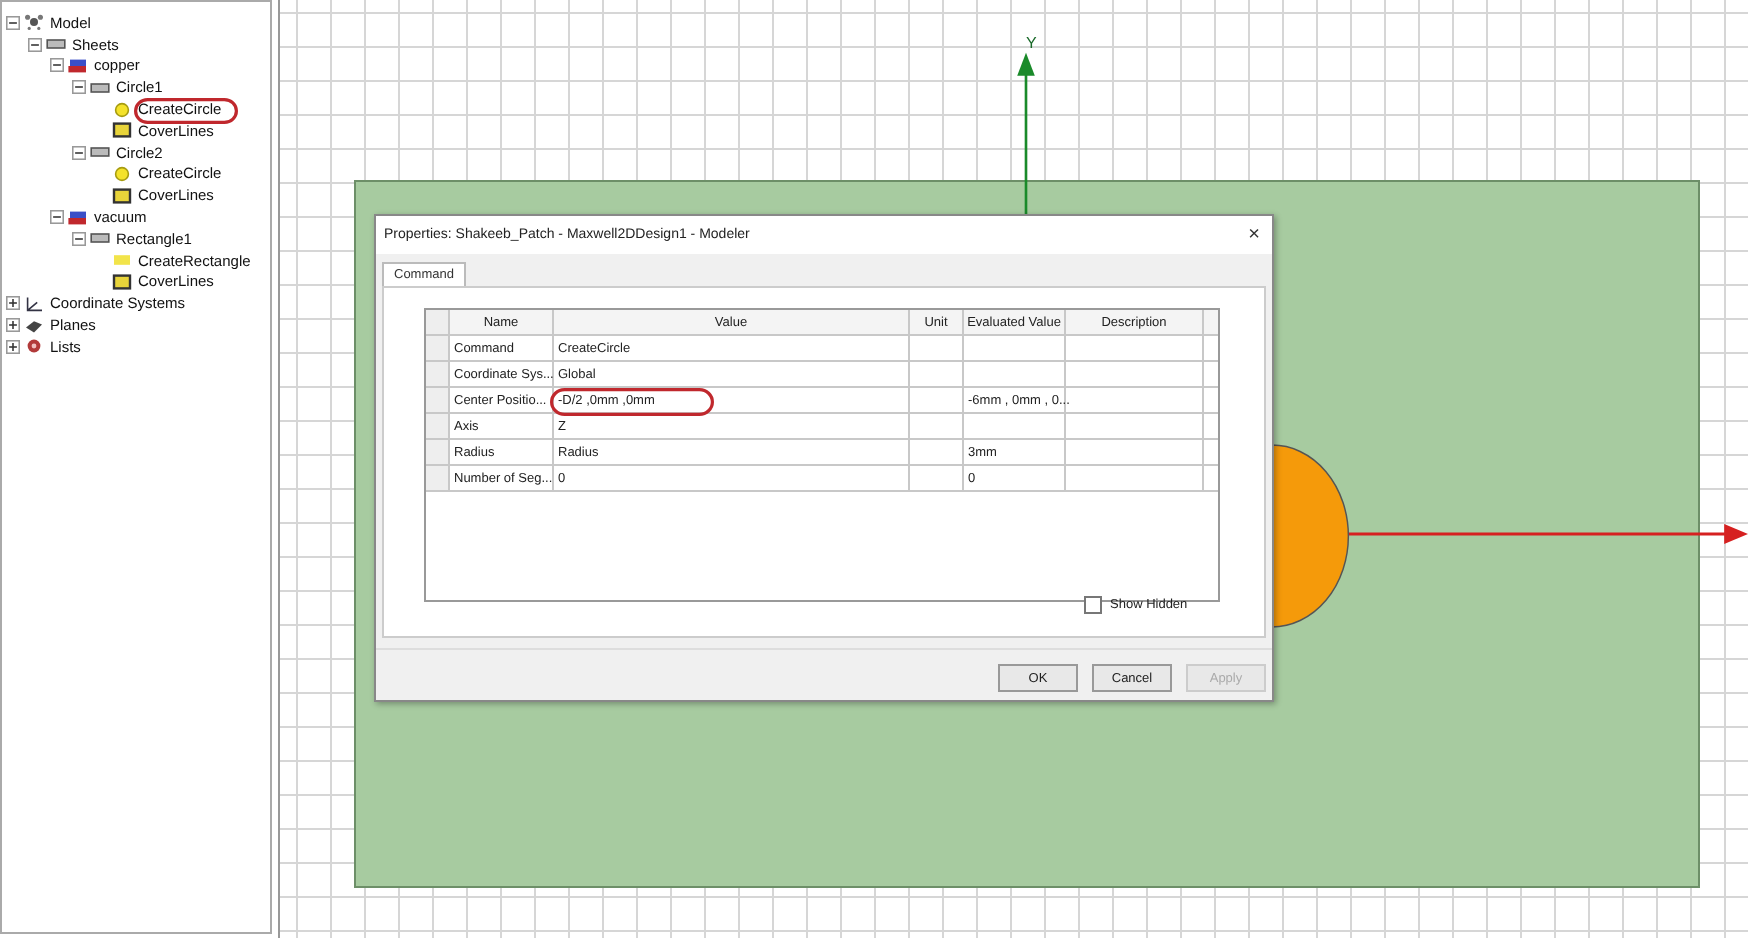 This screenshot has height=938, width=1748. What do you see at coordinates (1031, 43) in the screenshot?
I see `axis-label: Y` at bounding box center [1031, 43].